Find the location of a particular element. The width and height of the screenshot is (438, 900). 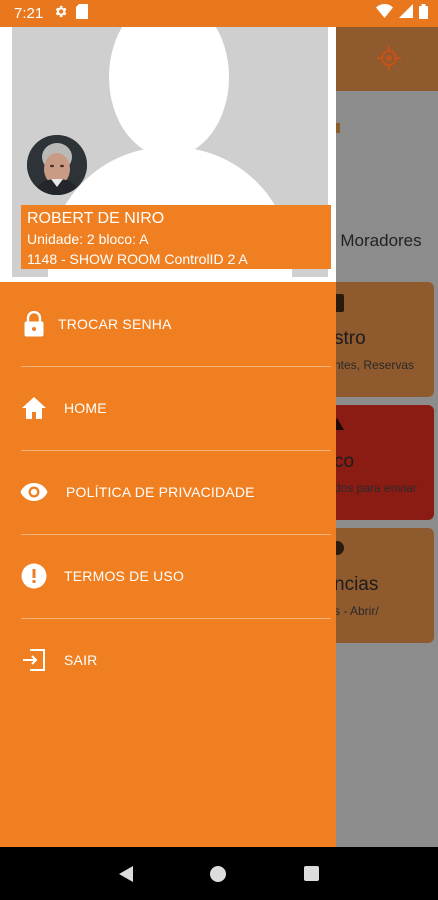

user-avatar is located at coordinates (57, 165).